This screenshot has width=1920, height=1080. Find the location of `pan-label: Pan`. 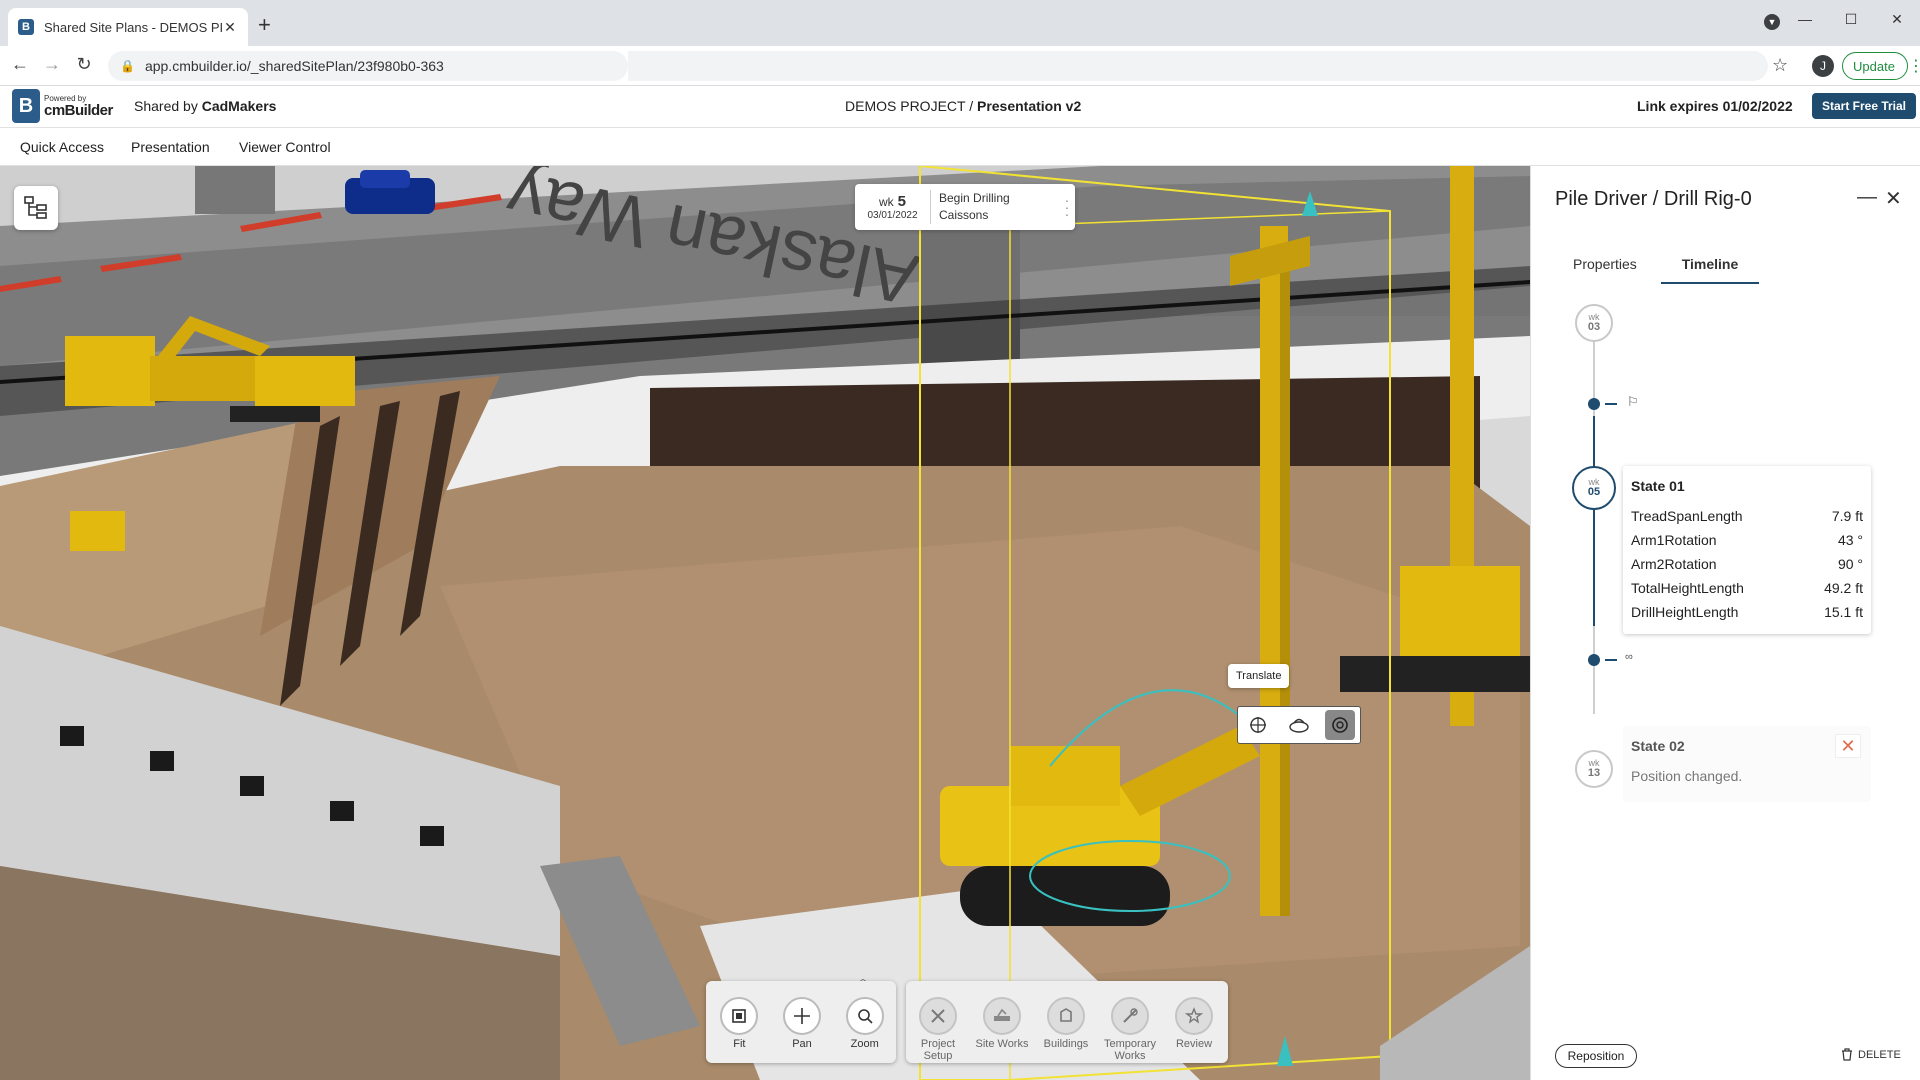

pan-label: Pan is located at coordinates (802, 1044).